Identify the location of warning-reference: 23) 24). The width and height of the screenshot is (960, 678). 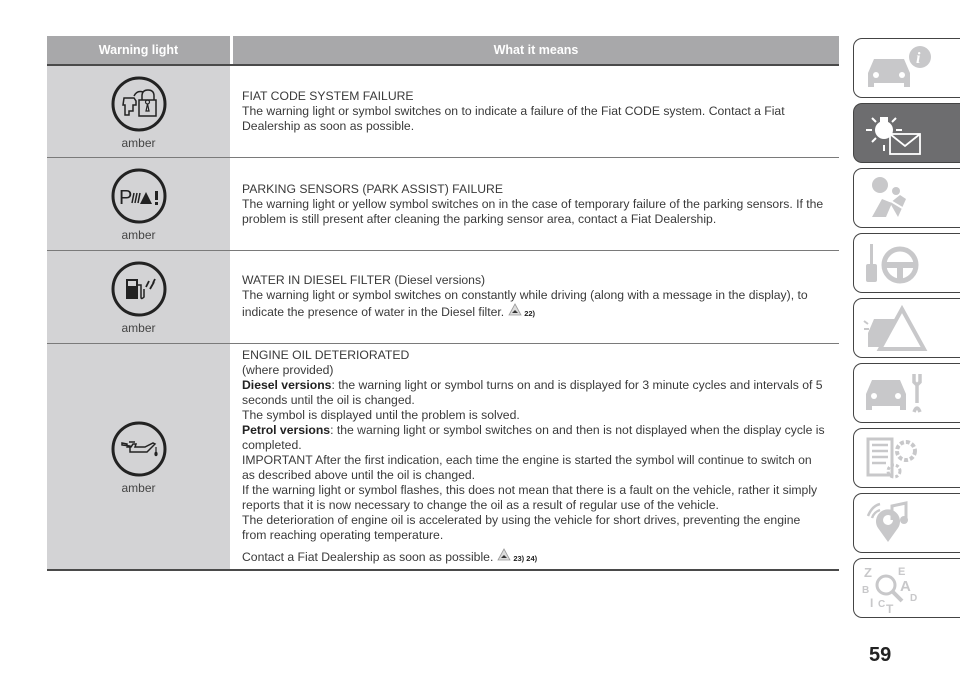
(517, 556).